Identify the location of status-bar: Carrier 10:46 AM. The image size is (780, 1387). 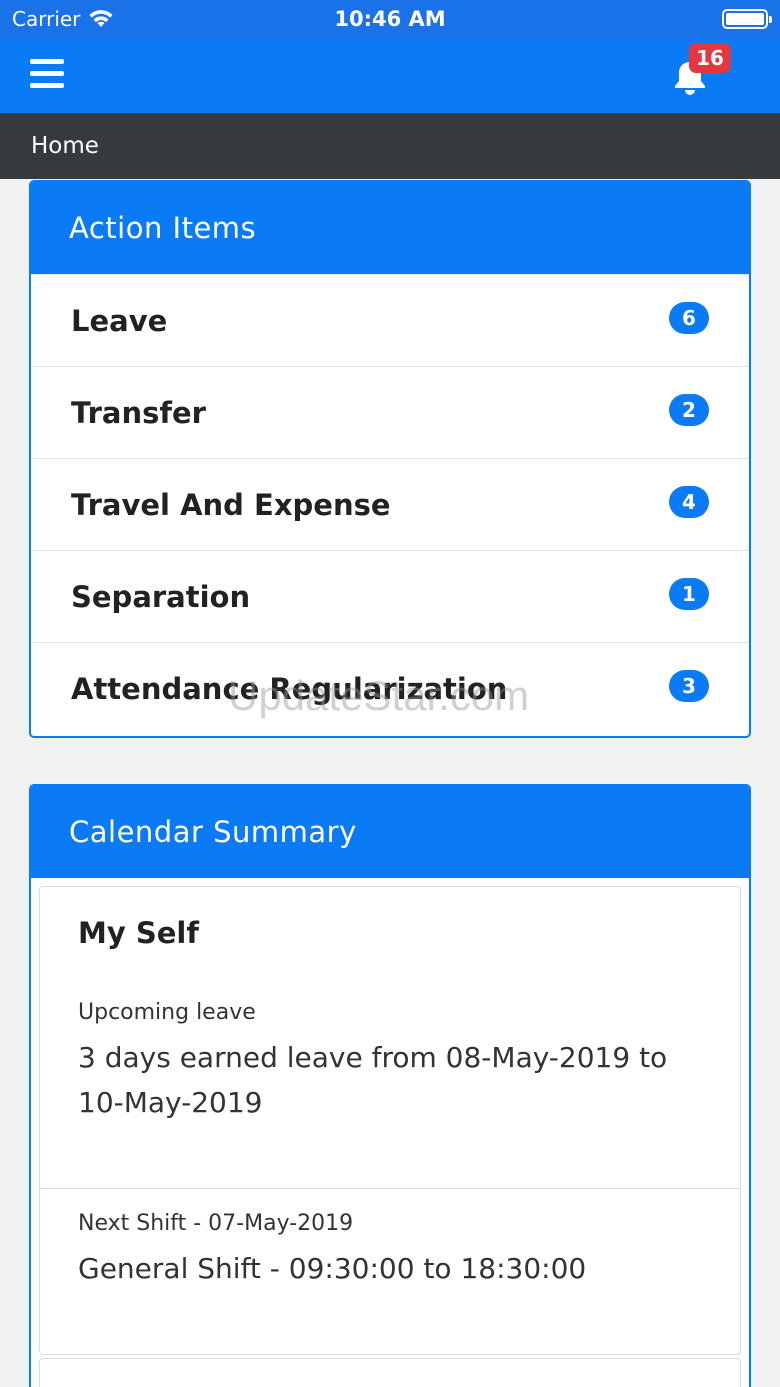
(390, 19).